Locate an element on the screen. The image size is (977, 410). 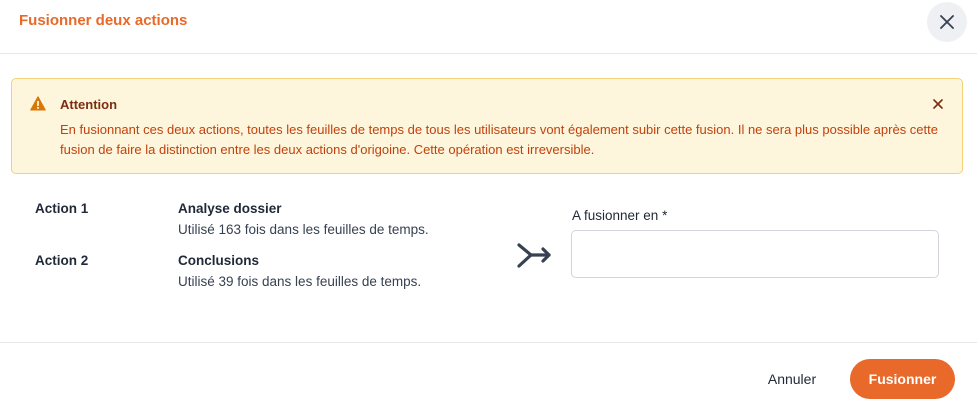
action-label: Action 1 is located at coordinates (62, 208).